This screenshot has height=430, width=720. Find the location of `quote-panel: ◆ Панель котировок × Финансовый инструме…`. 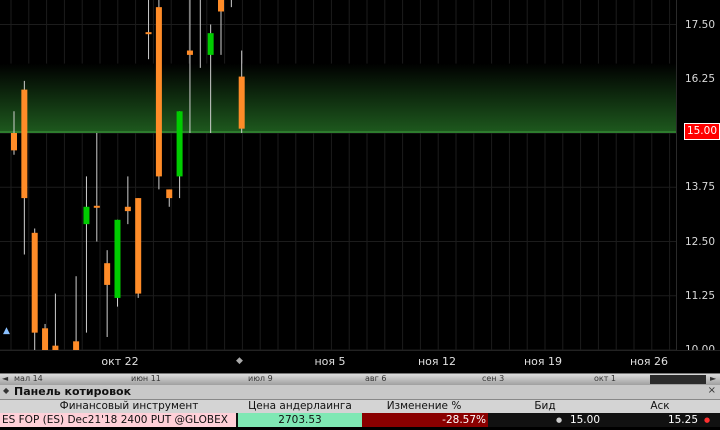

quote-panel: ◆ Панель котировок × Финансовый инструме… is located at coordinates (360, 407).